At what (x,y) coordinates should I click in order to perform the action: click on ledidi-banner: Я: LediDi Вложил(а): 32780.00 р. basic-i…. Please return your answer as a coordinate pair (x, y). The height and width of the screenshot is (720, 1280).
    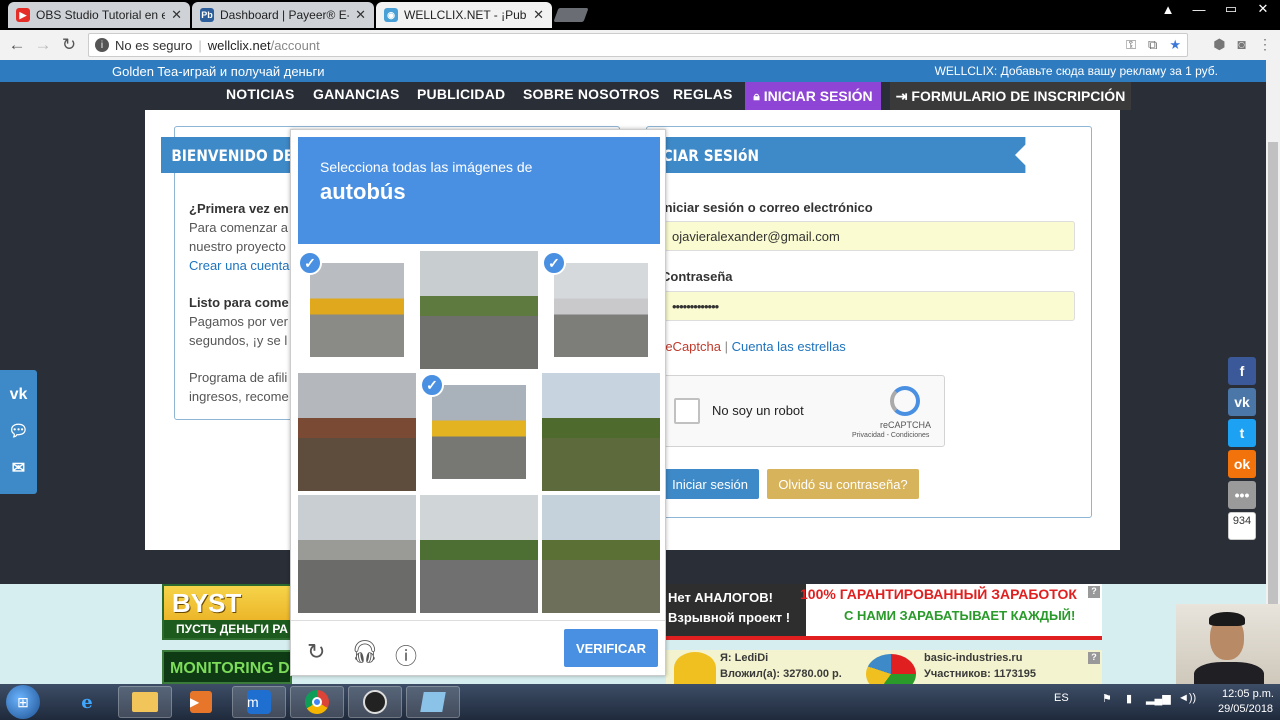
    Looking at the image, I should click on (884, 667).